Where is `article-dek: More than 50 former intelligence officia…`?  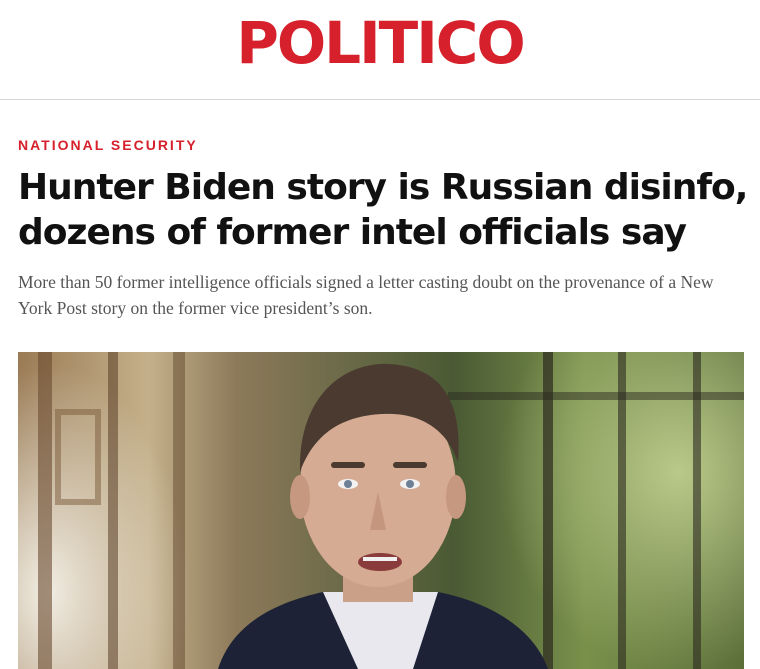
article-dek: More than 50 former intelligence officia… is located at coordinates (366, 295).